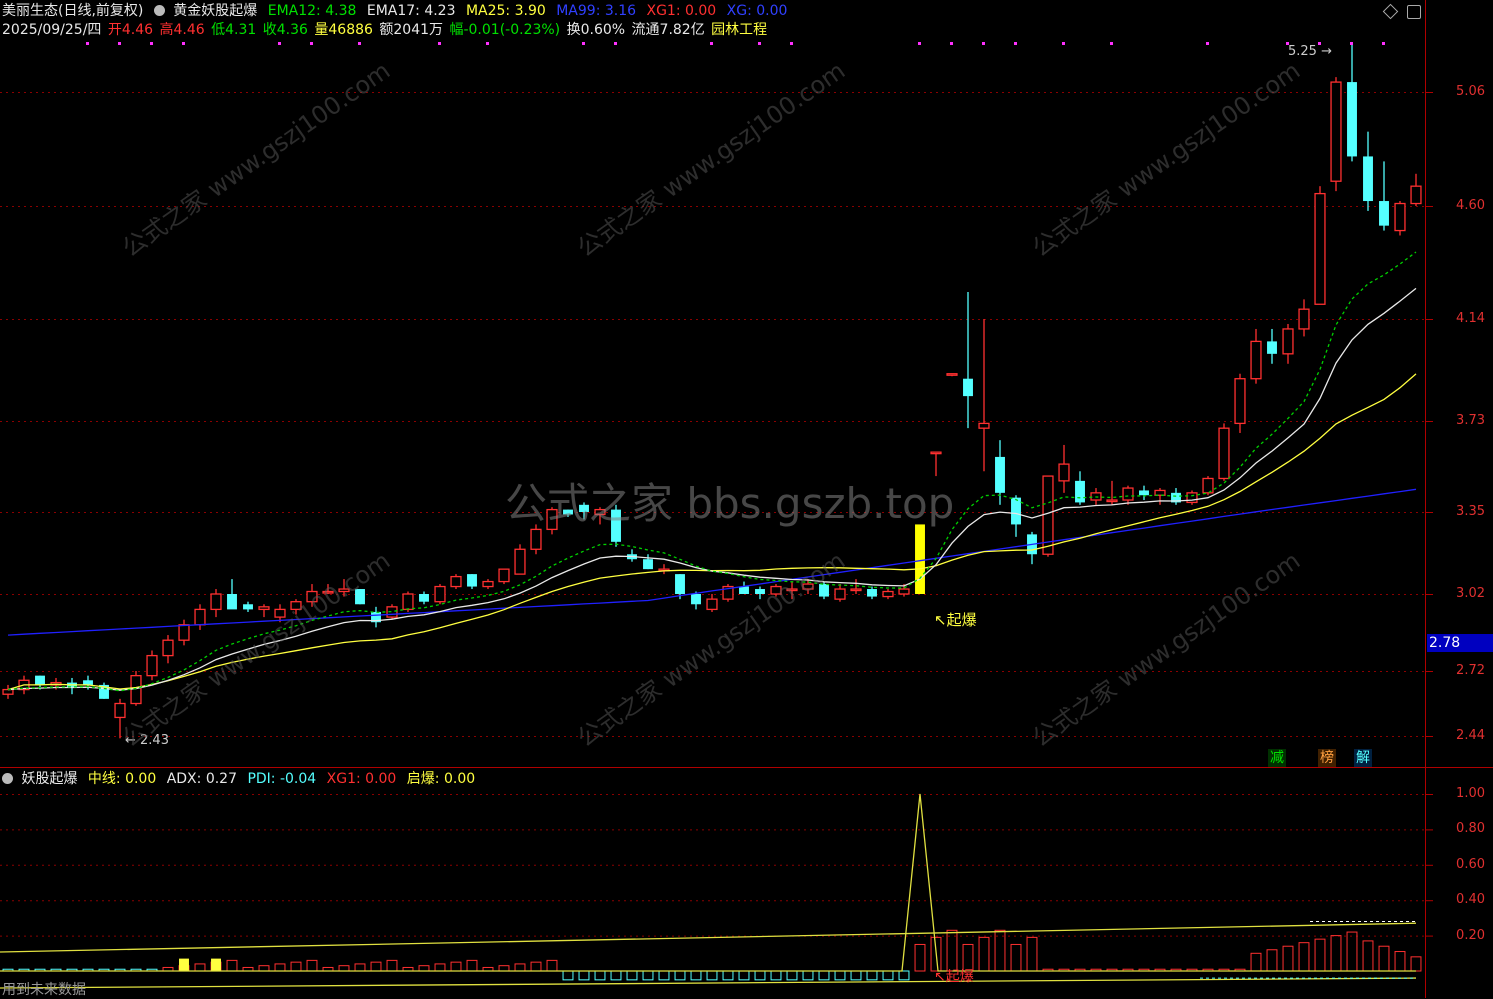 The image size is (1493, 999). What do you see at coordinates (182, 30) in the screenshot?
I see `quote-high: 高4.46` at bounding box center [182, 30].